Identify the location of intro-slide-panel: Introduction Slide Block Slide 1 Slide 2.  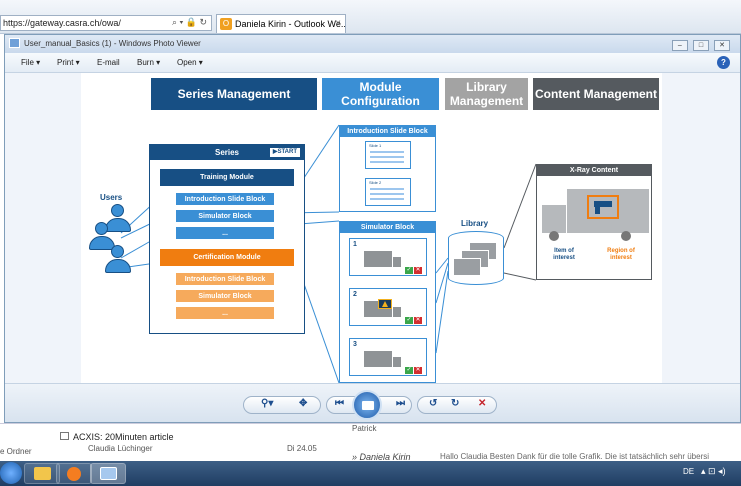
(387, 168).